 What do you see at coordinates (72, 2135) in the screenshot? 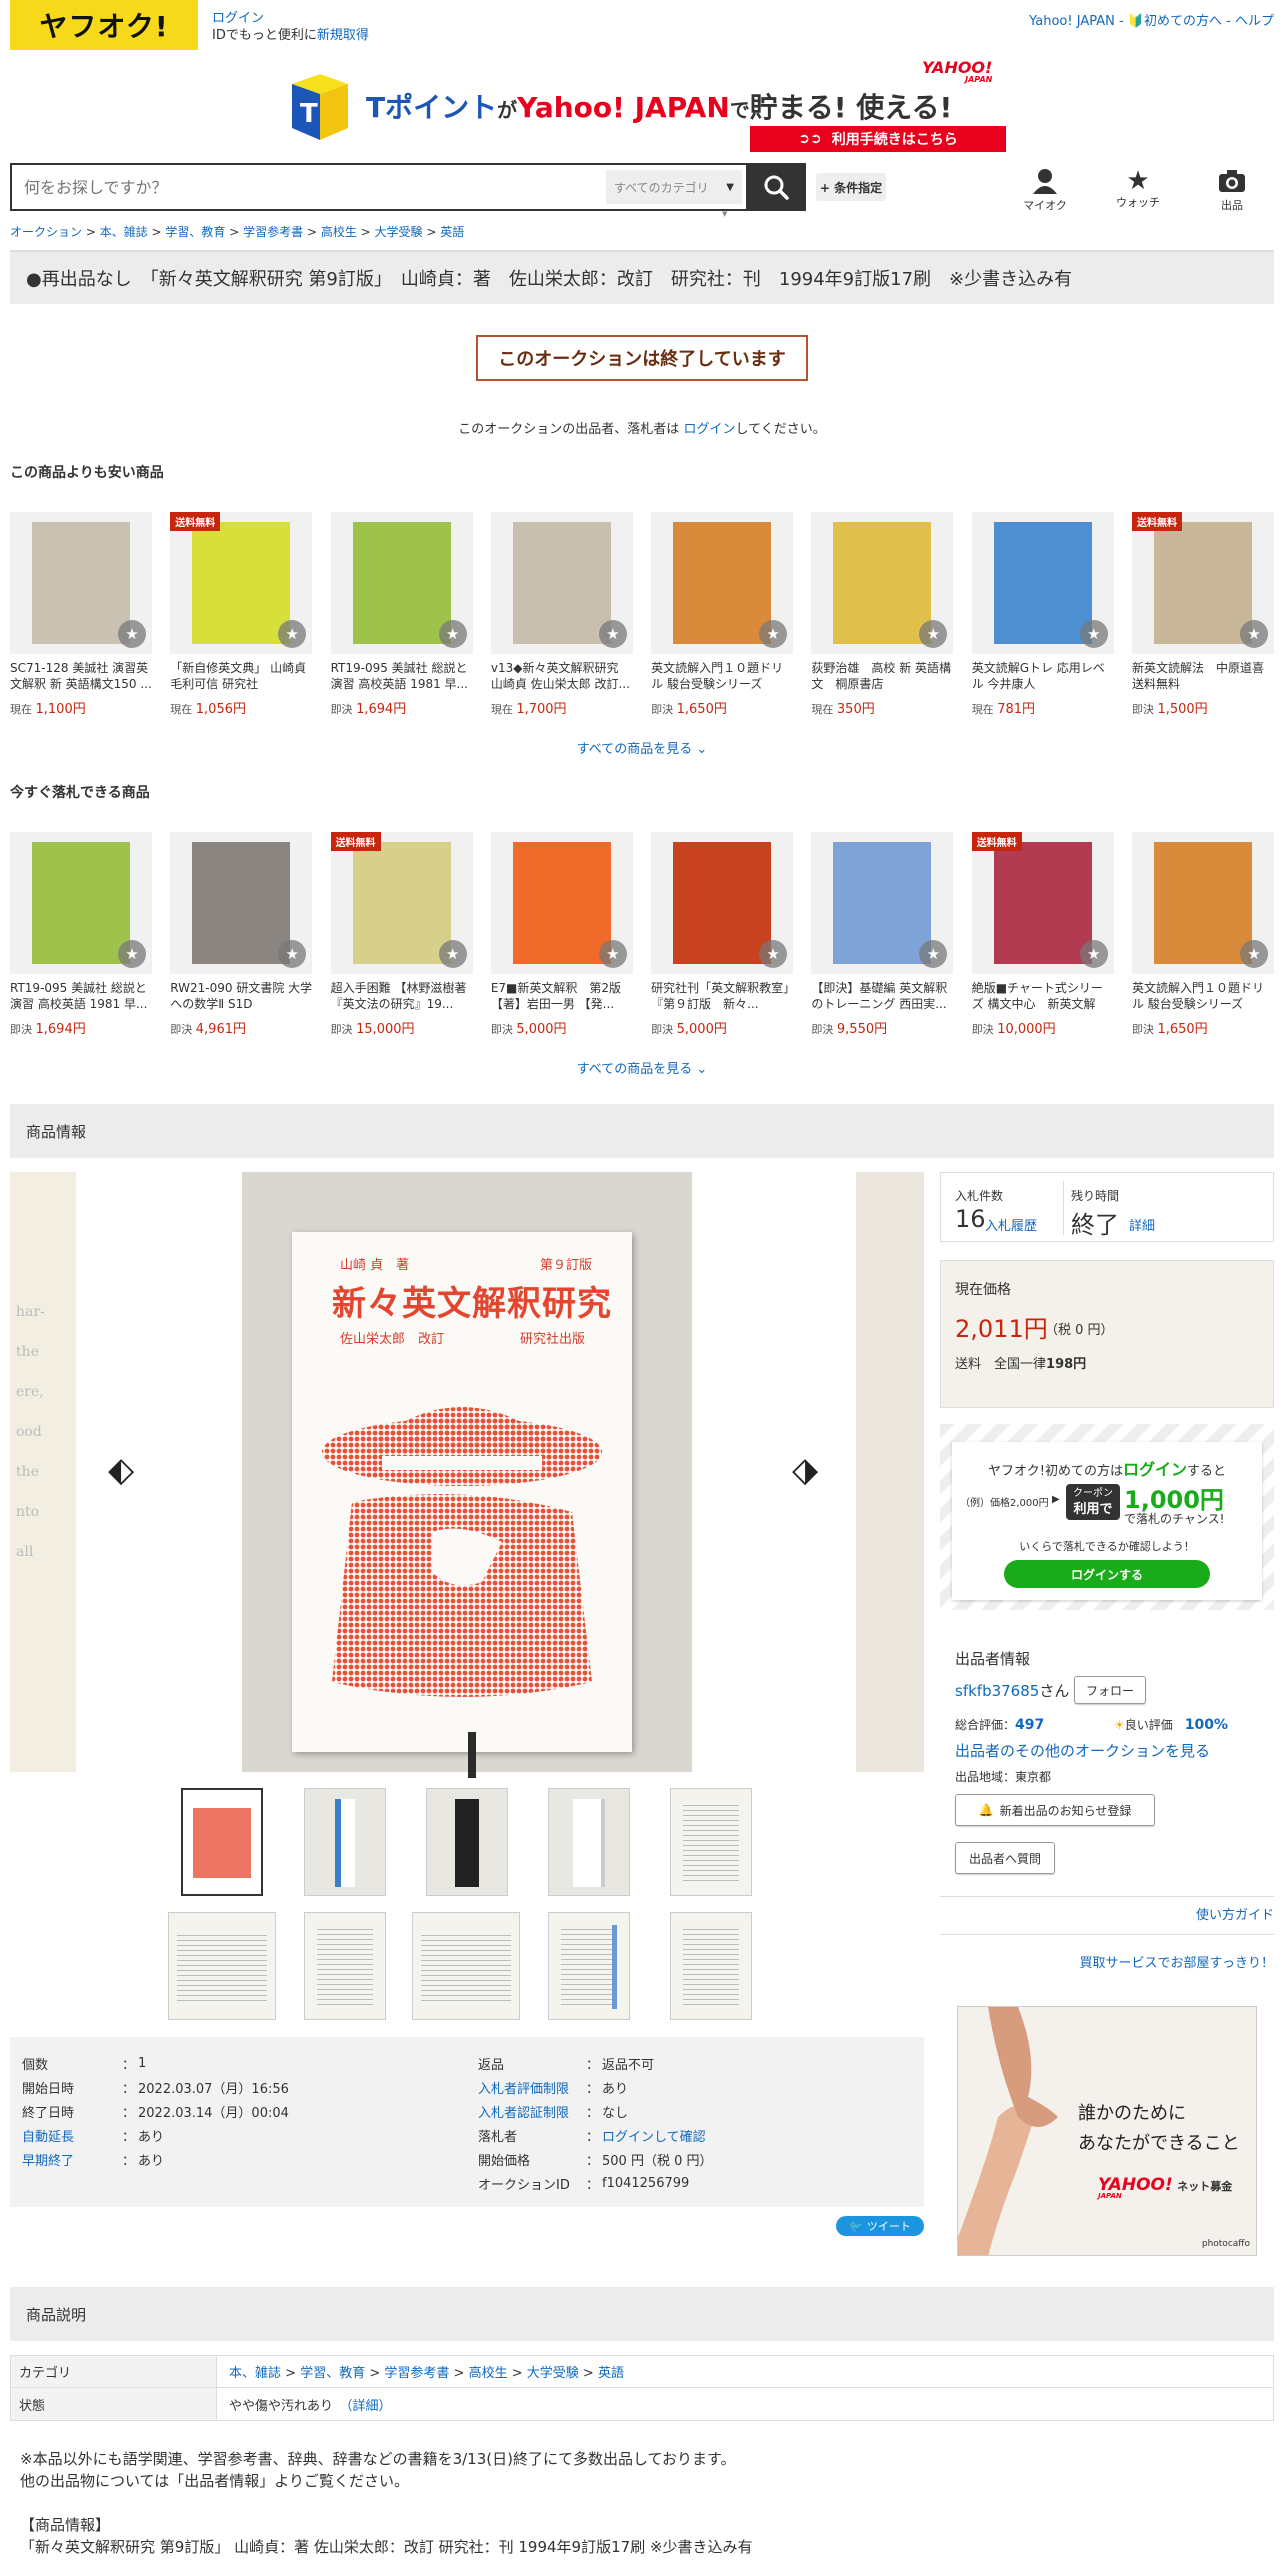
I see `detail-key: 自動延長` at bounding box center [72, 2135].